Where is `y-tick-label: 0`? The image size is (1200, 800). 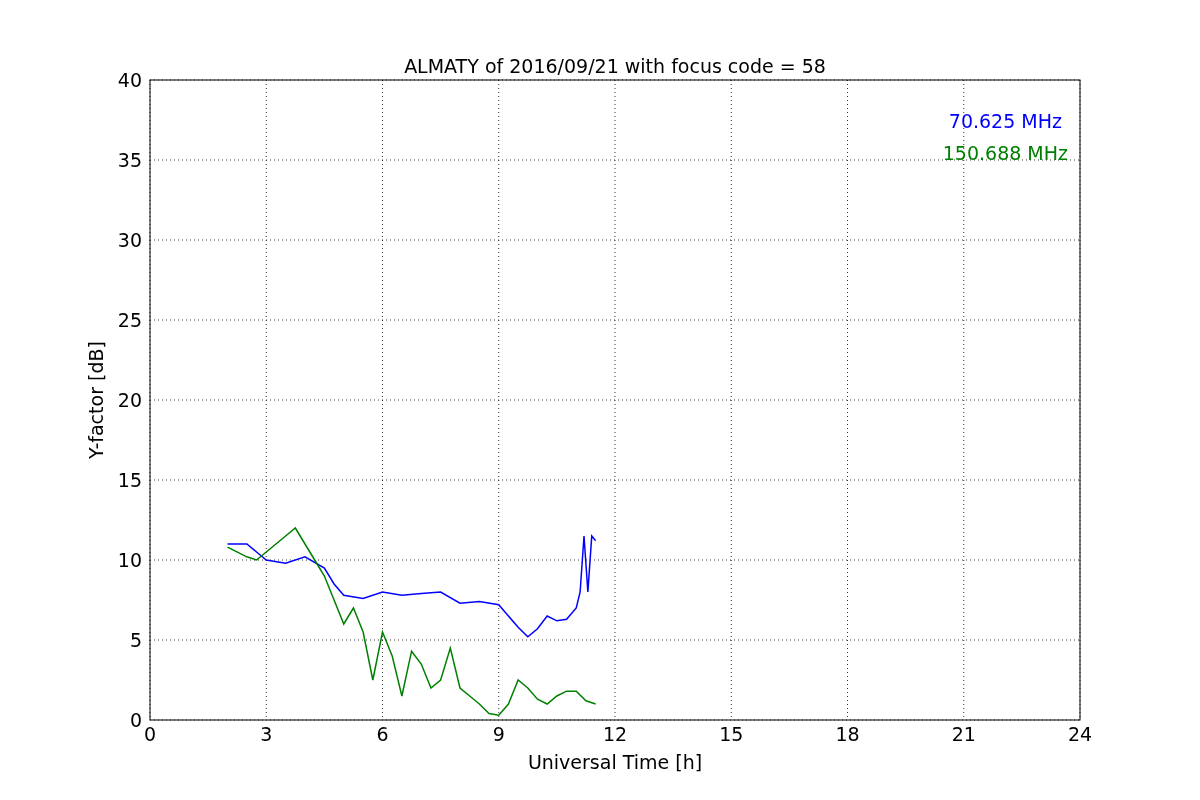 y-tick-label: 0 is located at coordinates (135, 720).